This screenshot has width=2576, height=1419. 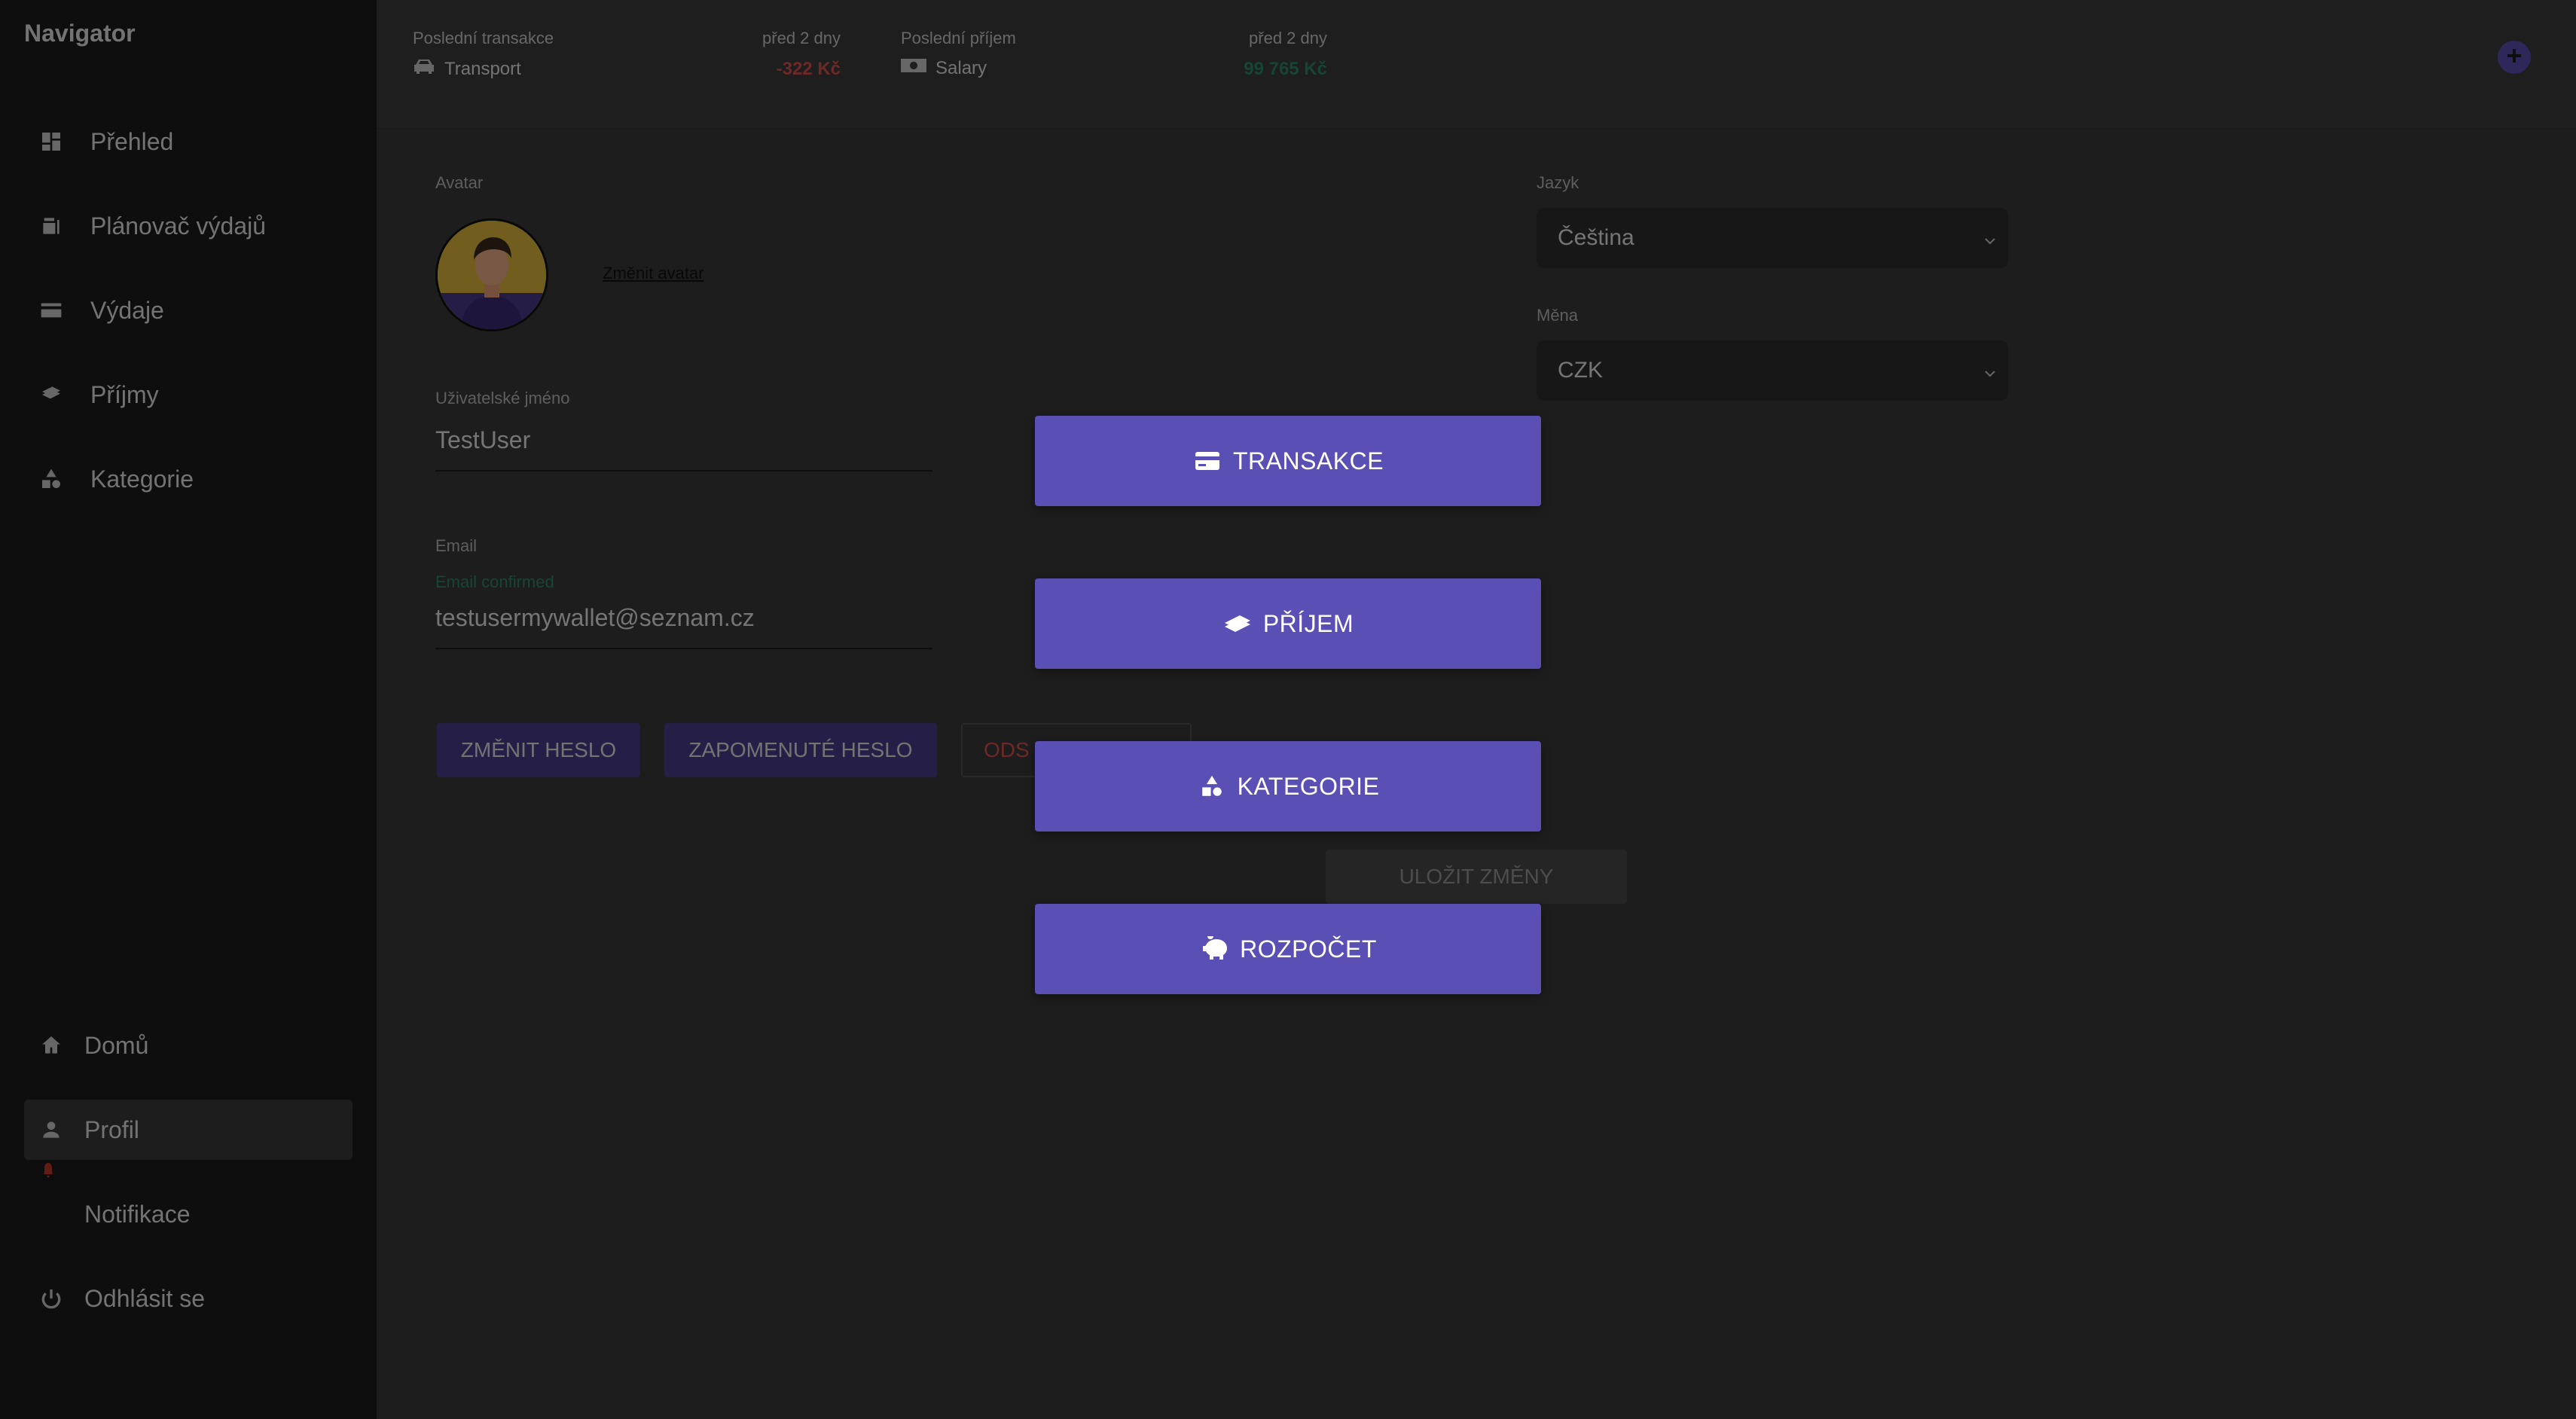 What do you see at coordinates (1238, 624) in the screenshot?
I see `money-icon` at bounding box center [1238, 624].